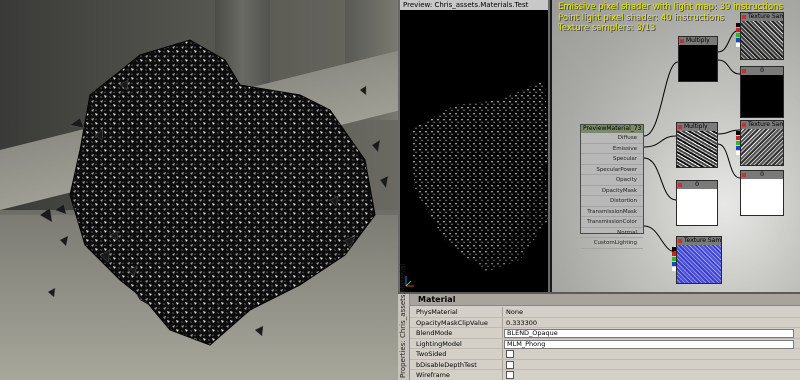  Describe the element at coordinates (698, 41) in the screenshot. I see `multiply-1-header: Multiply` at that location.